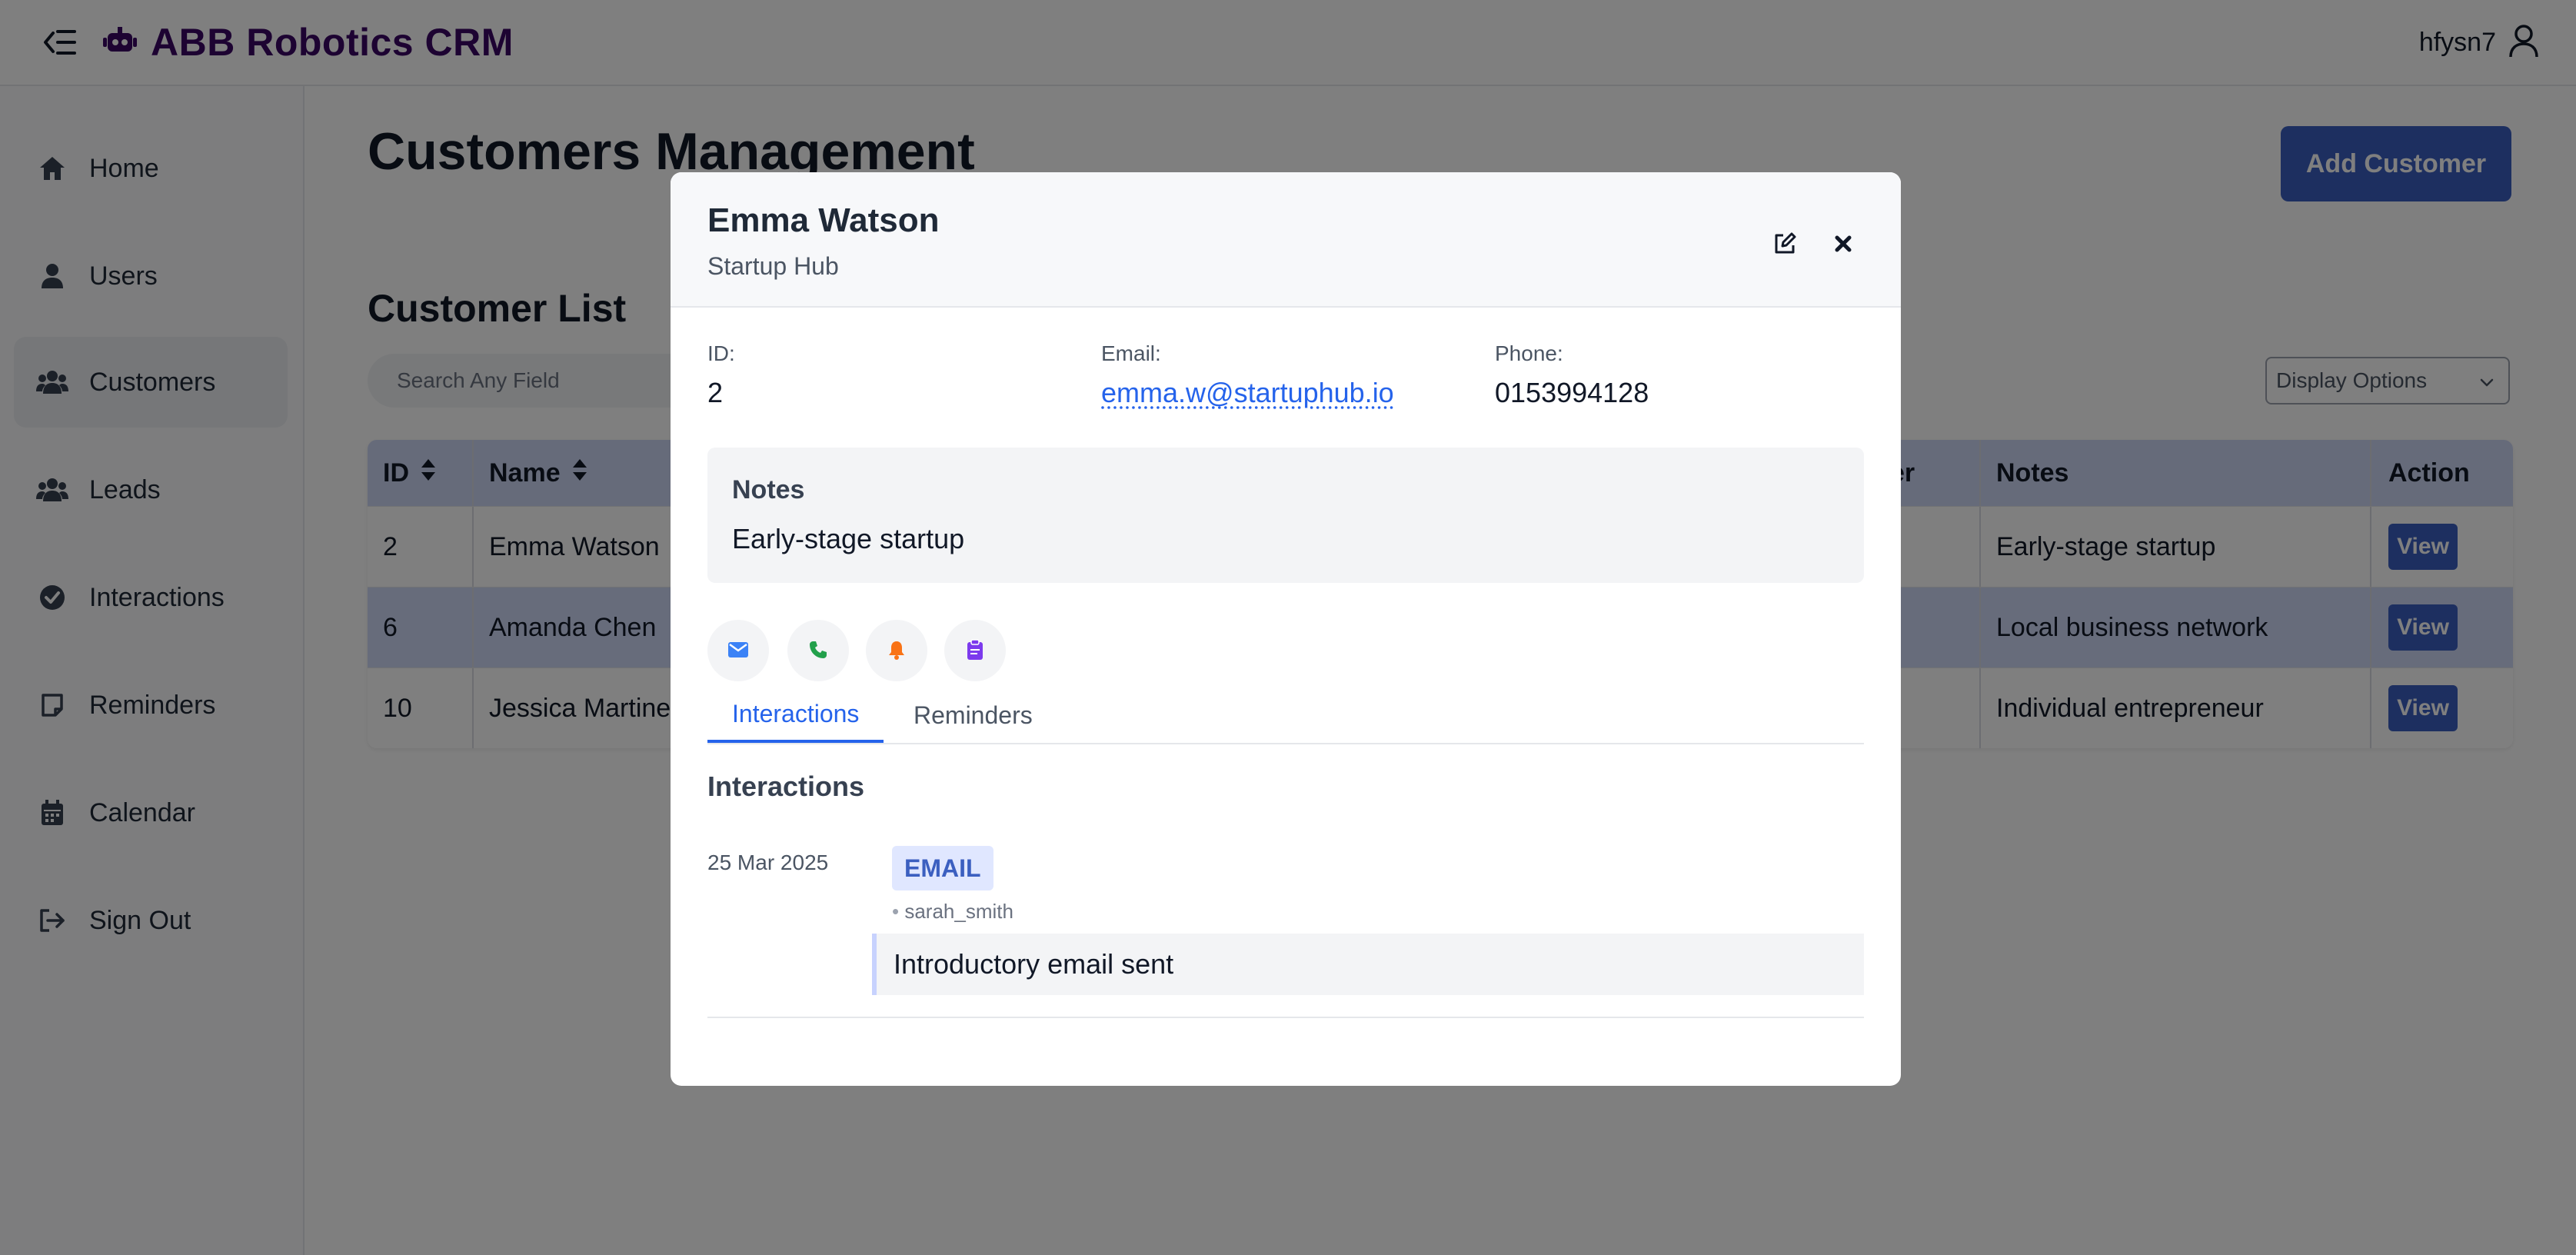  Describe the element at coordinates (973, 715) in the screenshot. I see `tab-reminders: Reminders` at that location.